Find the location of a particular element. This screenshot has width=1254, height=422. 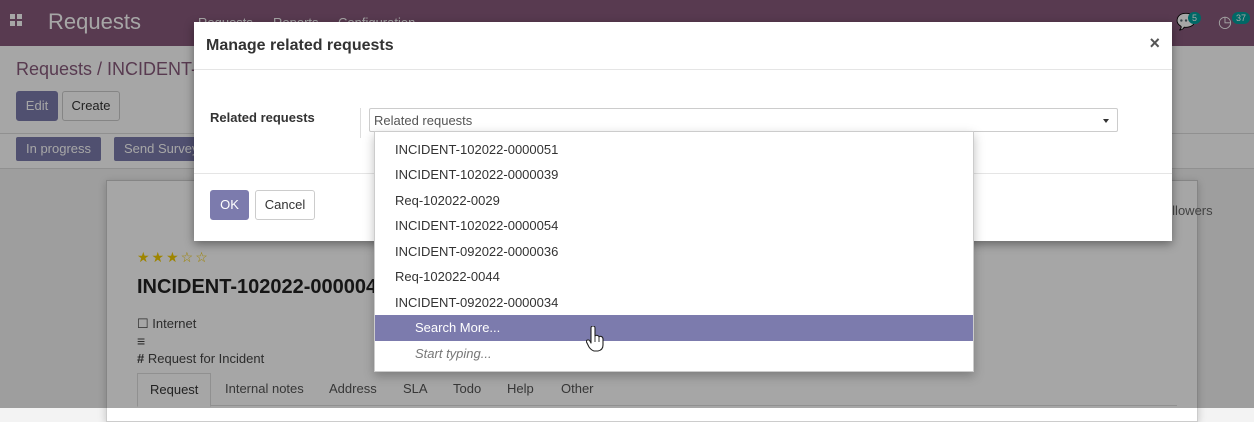

related-requests-field: Related requests is located at coordinates (743, 120).